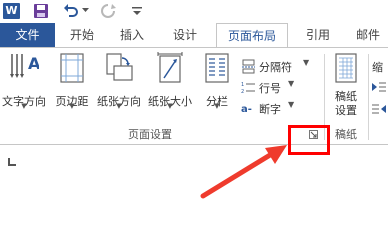  I want to click on orientation-button: 纸张方向 ▼, so click(119, 81).